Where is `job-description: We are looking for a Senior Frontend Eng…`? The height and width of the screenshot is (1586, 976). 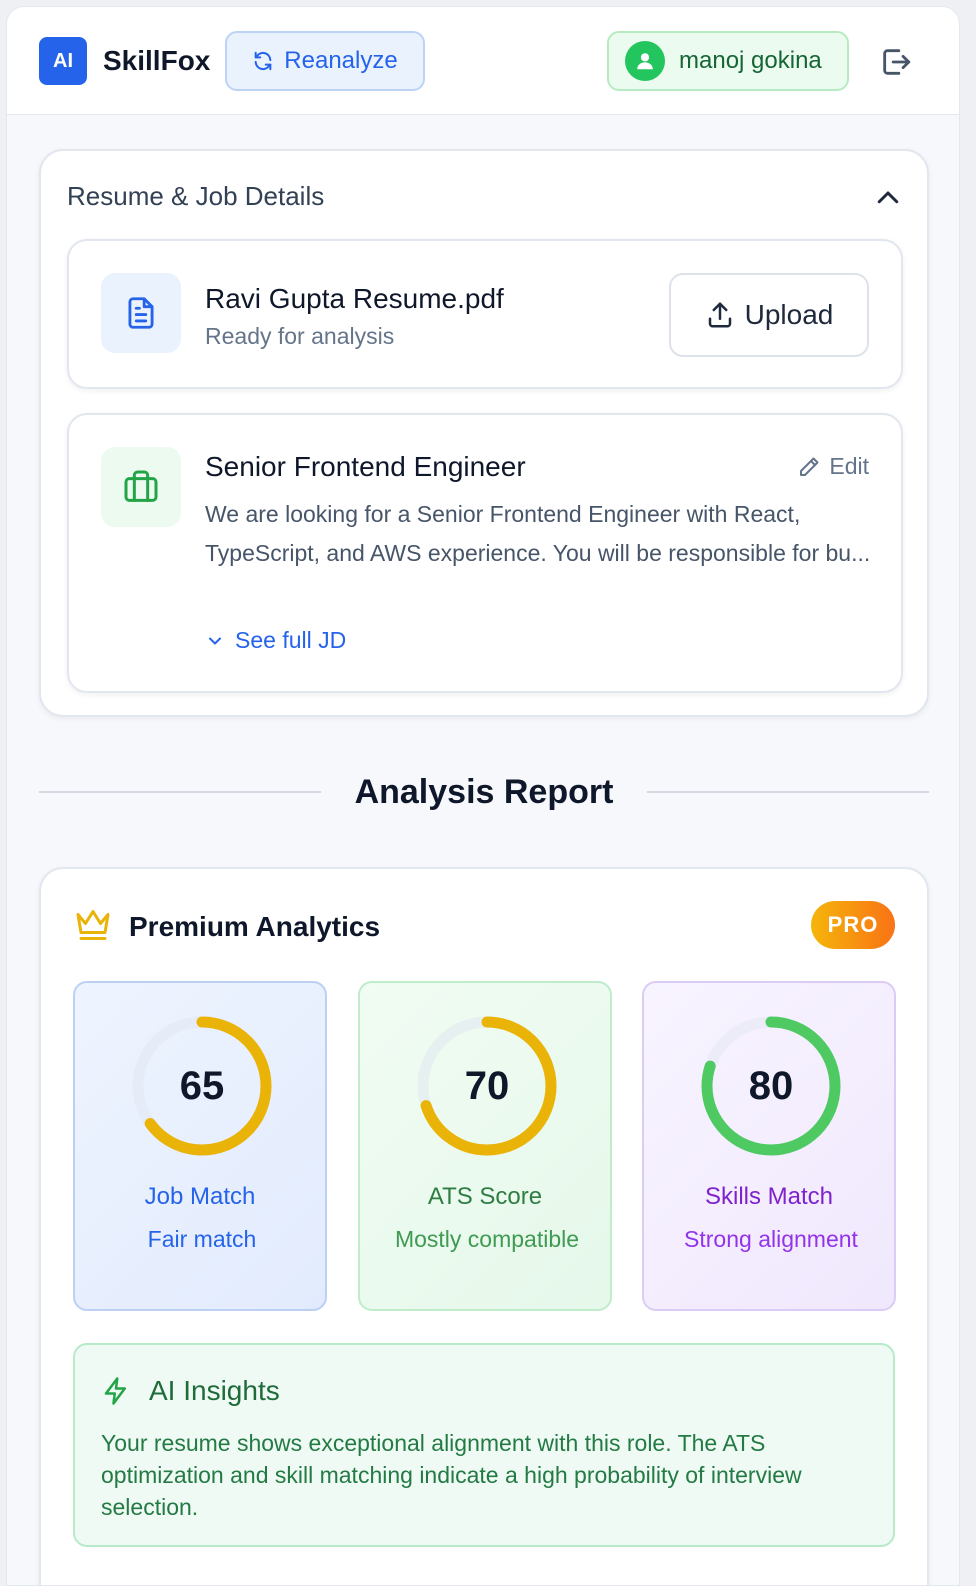 job-description: We are looking for a Senior Frontend Eng… is located at coordinates (538, 533).